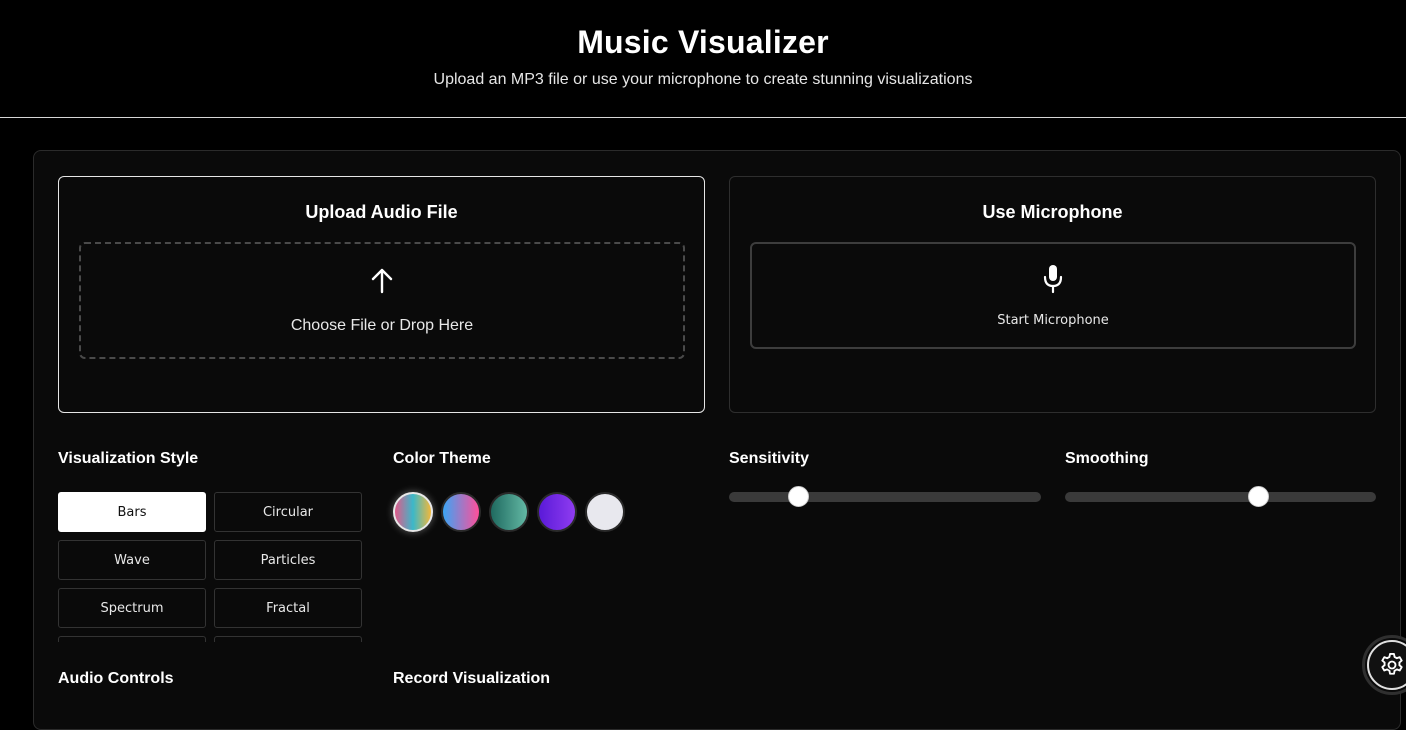 The height and width of the screenshot is (730, 1406). I want to click on smoothing-slider-thumb, so click(1258, 496).